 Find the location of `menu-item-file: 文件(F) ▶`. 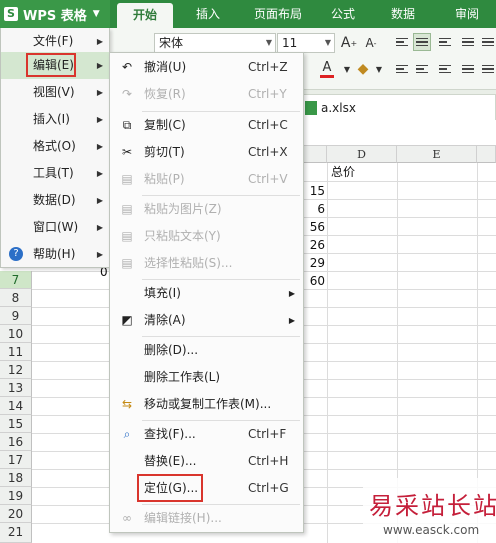

menu-item-file: 文件(F) ▶ is located at coordinates (55, 41).